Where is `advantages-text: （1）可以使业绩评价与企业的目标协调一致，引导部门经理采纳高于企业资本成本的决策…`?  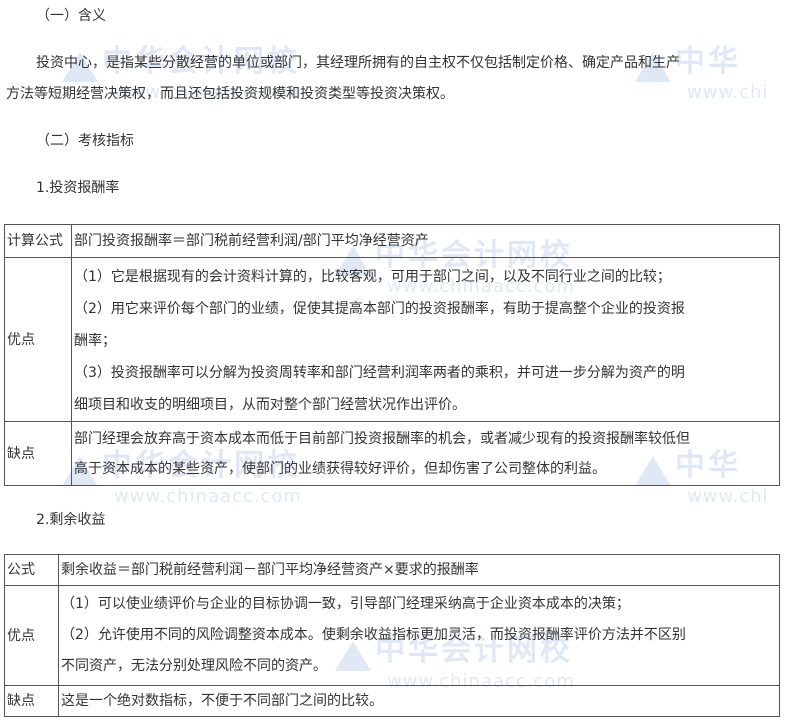
advantages-text: （1）可以使业绩评价与企业的目标协调一致，引导部门经理采纳高于企业资本成本的决策… is located at coordinates (419, 635).